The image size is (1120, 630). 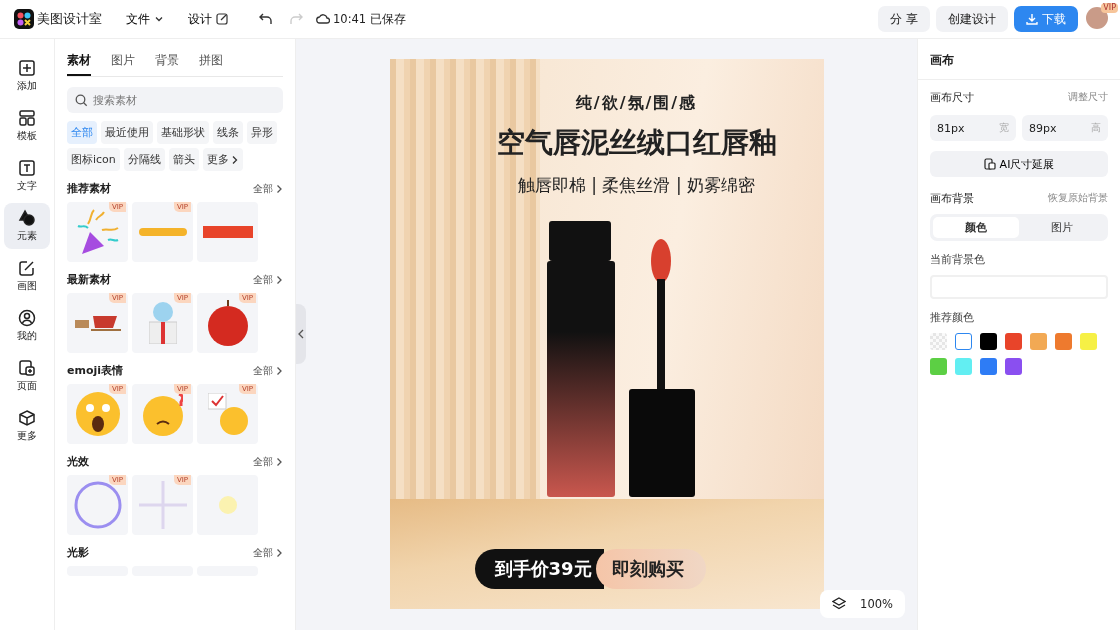 I want to click on redo-icon, so click(x=296, y=19).